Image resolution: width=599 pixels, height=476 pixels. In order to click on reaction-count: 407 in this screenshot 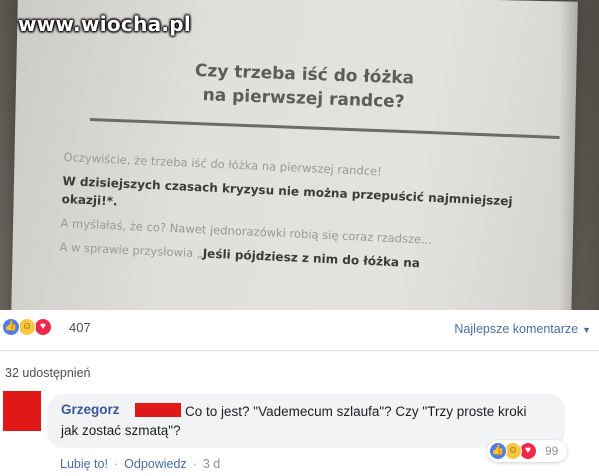, I will do `click(80, 327)`.